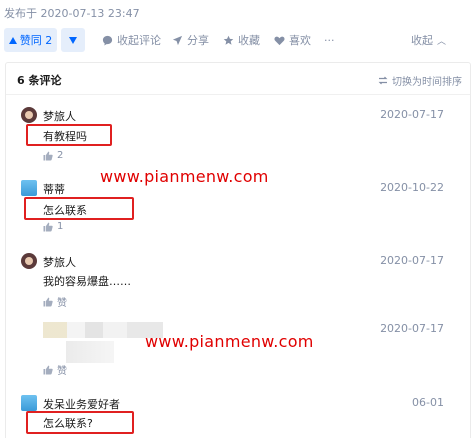 The width and height of the screenshot is (476, 438). What do you see at coordinates (428, 402) in the screenshot?
I see `comment-date: 06-01` at bounding box center [428, 402].